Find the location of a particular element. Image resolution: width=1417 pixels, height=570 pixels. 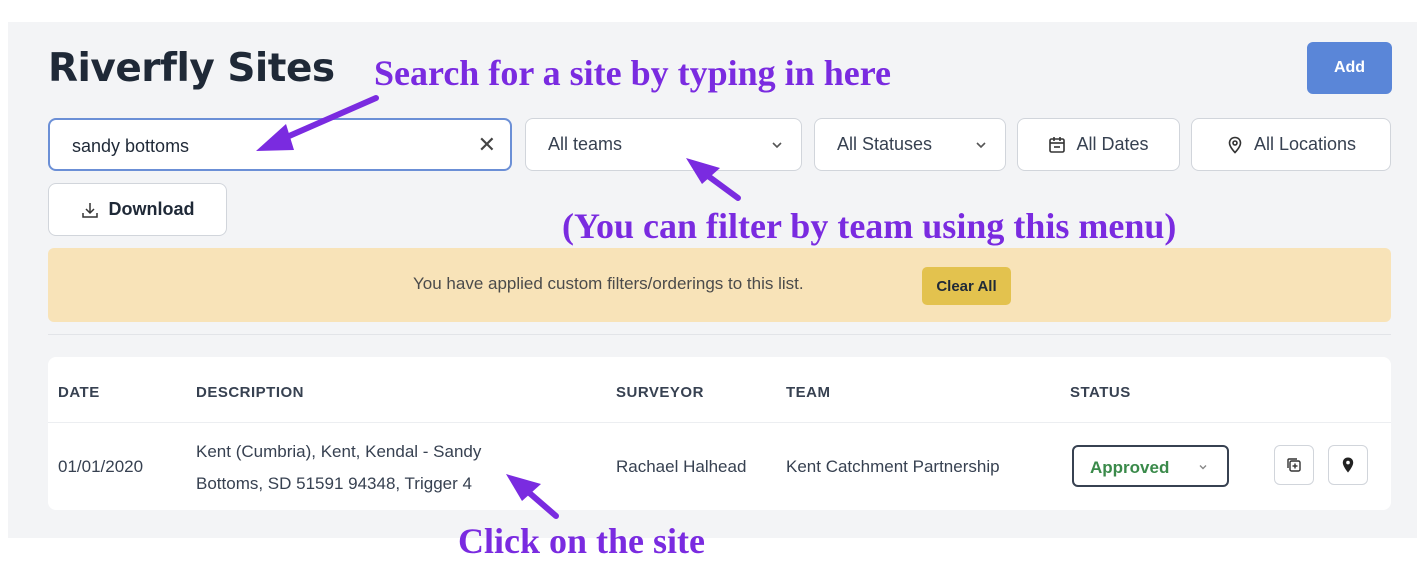

header-status: STATUS is located at coordinates (1100, 392).